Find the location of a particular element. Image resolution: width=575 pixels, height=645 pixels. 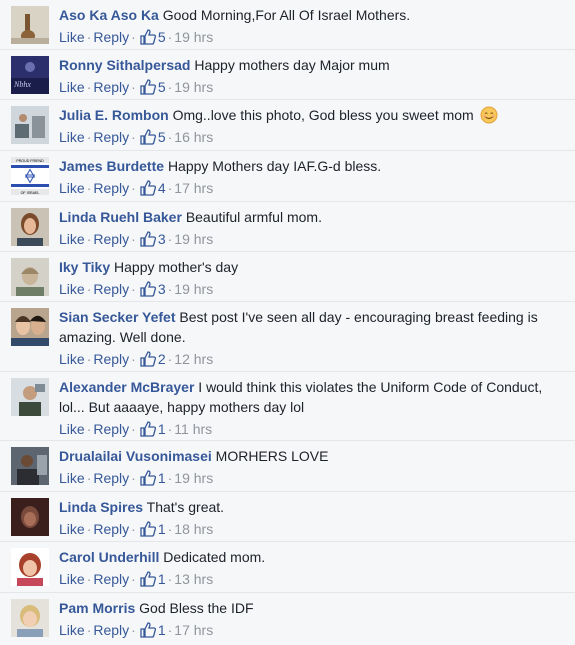

avatar: Nbhx is located at coordinates (30, 75).